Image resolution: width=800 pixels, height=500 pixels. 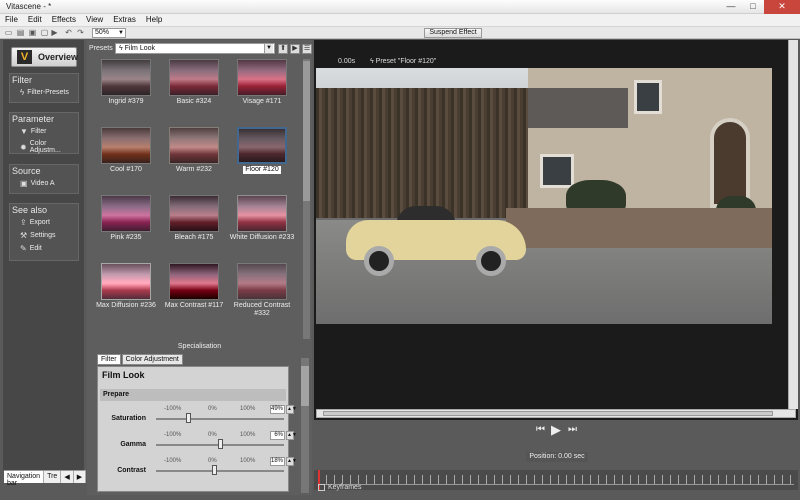 I want to click on menu-edit: Edit, so click(x=35, y=20).